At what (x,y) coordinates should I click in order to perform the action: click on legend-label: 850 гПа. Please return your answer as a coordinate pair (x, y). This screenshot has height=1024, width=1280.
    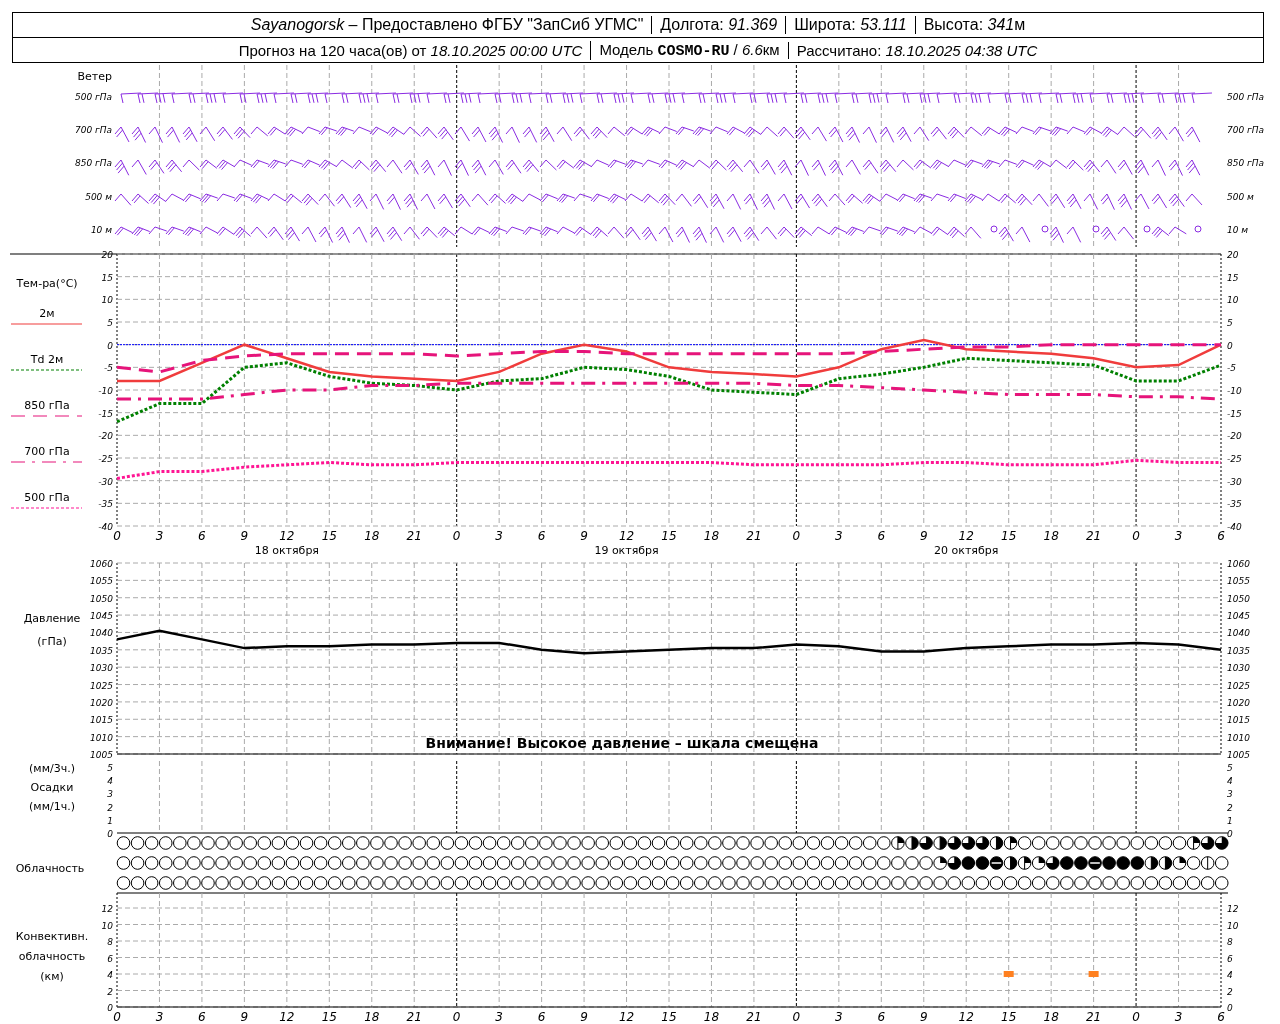
    Looking at the image, I should click on (47, 405).